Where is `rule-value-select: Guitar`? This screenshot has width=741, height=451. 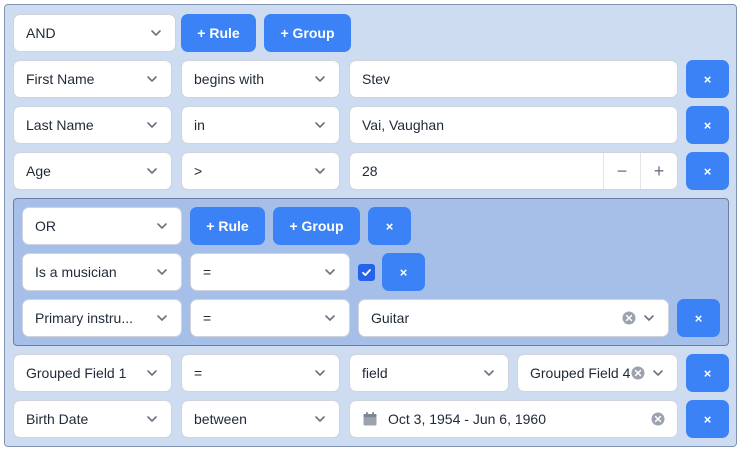
rule-value-select: Guitar is located at coordinates (513, 318).